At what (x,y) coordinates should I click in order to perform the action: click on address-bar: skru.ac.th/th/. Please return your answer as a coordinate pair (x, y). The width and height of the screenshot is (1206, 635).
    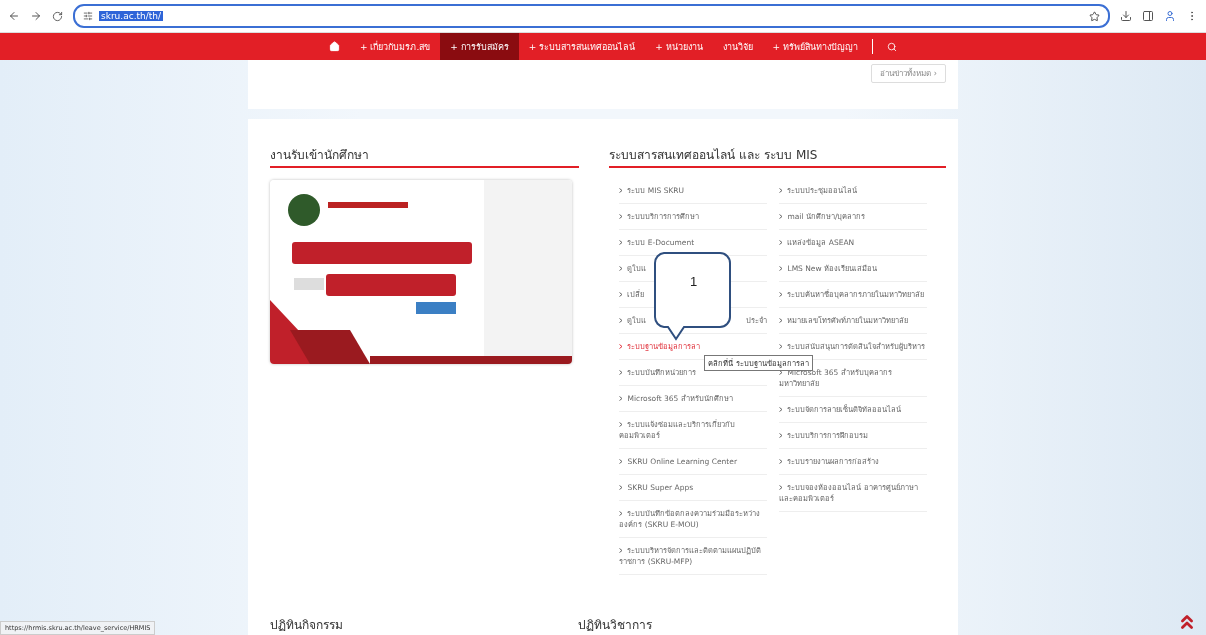
    Looking at the image, I should click on (591, 16).